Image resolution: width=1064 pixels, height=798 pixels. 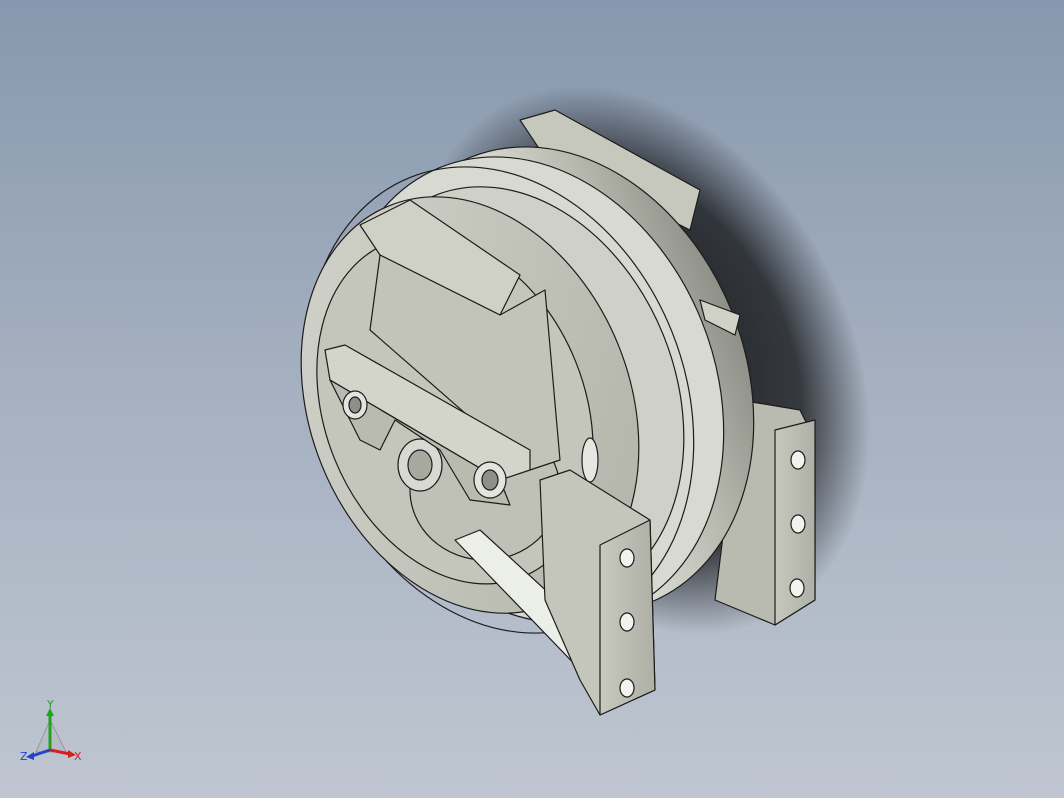 I want to click on x-axis-label: X, so click(x=78, y=756).